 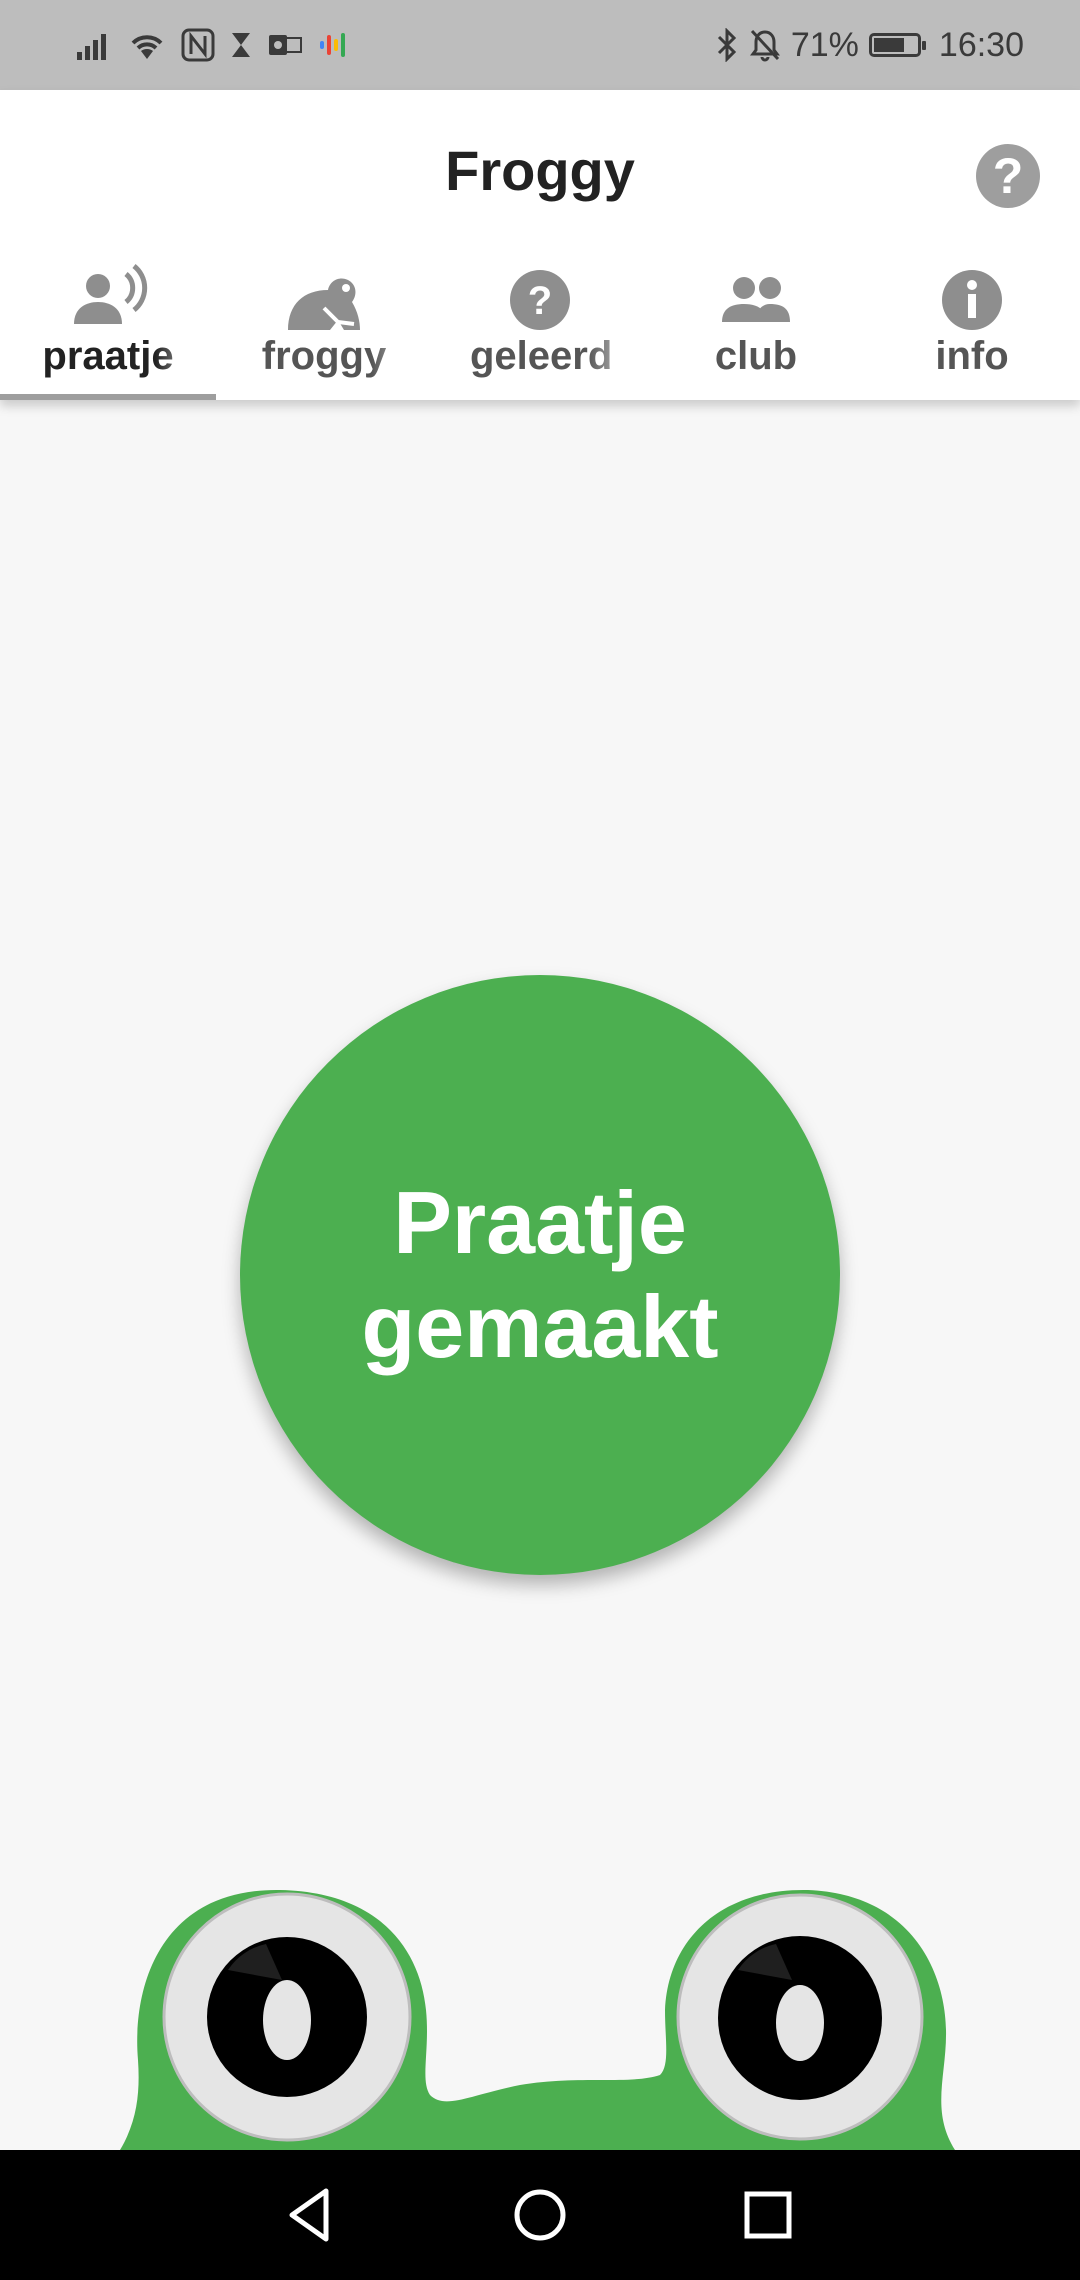 What do you see at coordinates (888, 45) in the screenshot?
I see `battery-fill` at bounding box center [888, 45].